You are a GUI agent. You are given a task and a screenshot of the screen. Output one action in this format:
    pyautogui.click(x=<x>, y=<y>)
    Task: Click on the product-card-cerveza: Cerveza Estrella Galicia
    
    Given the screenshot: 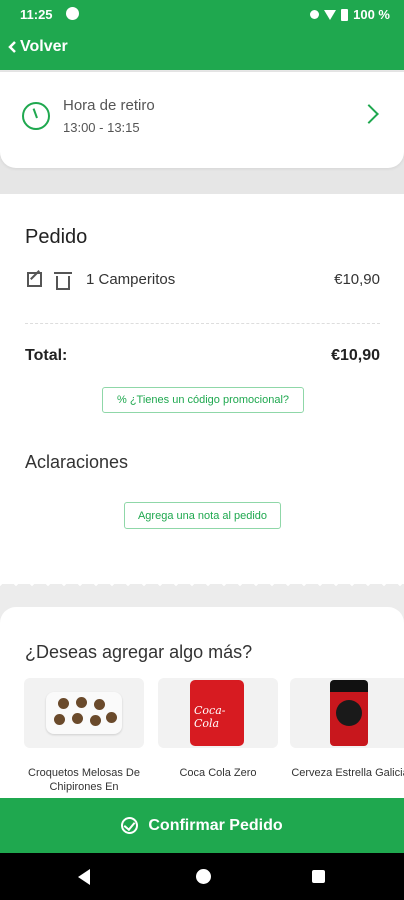 What is the action you would take?
    pyautogui.click(x=347, y=738)
    